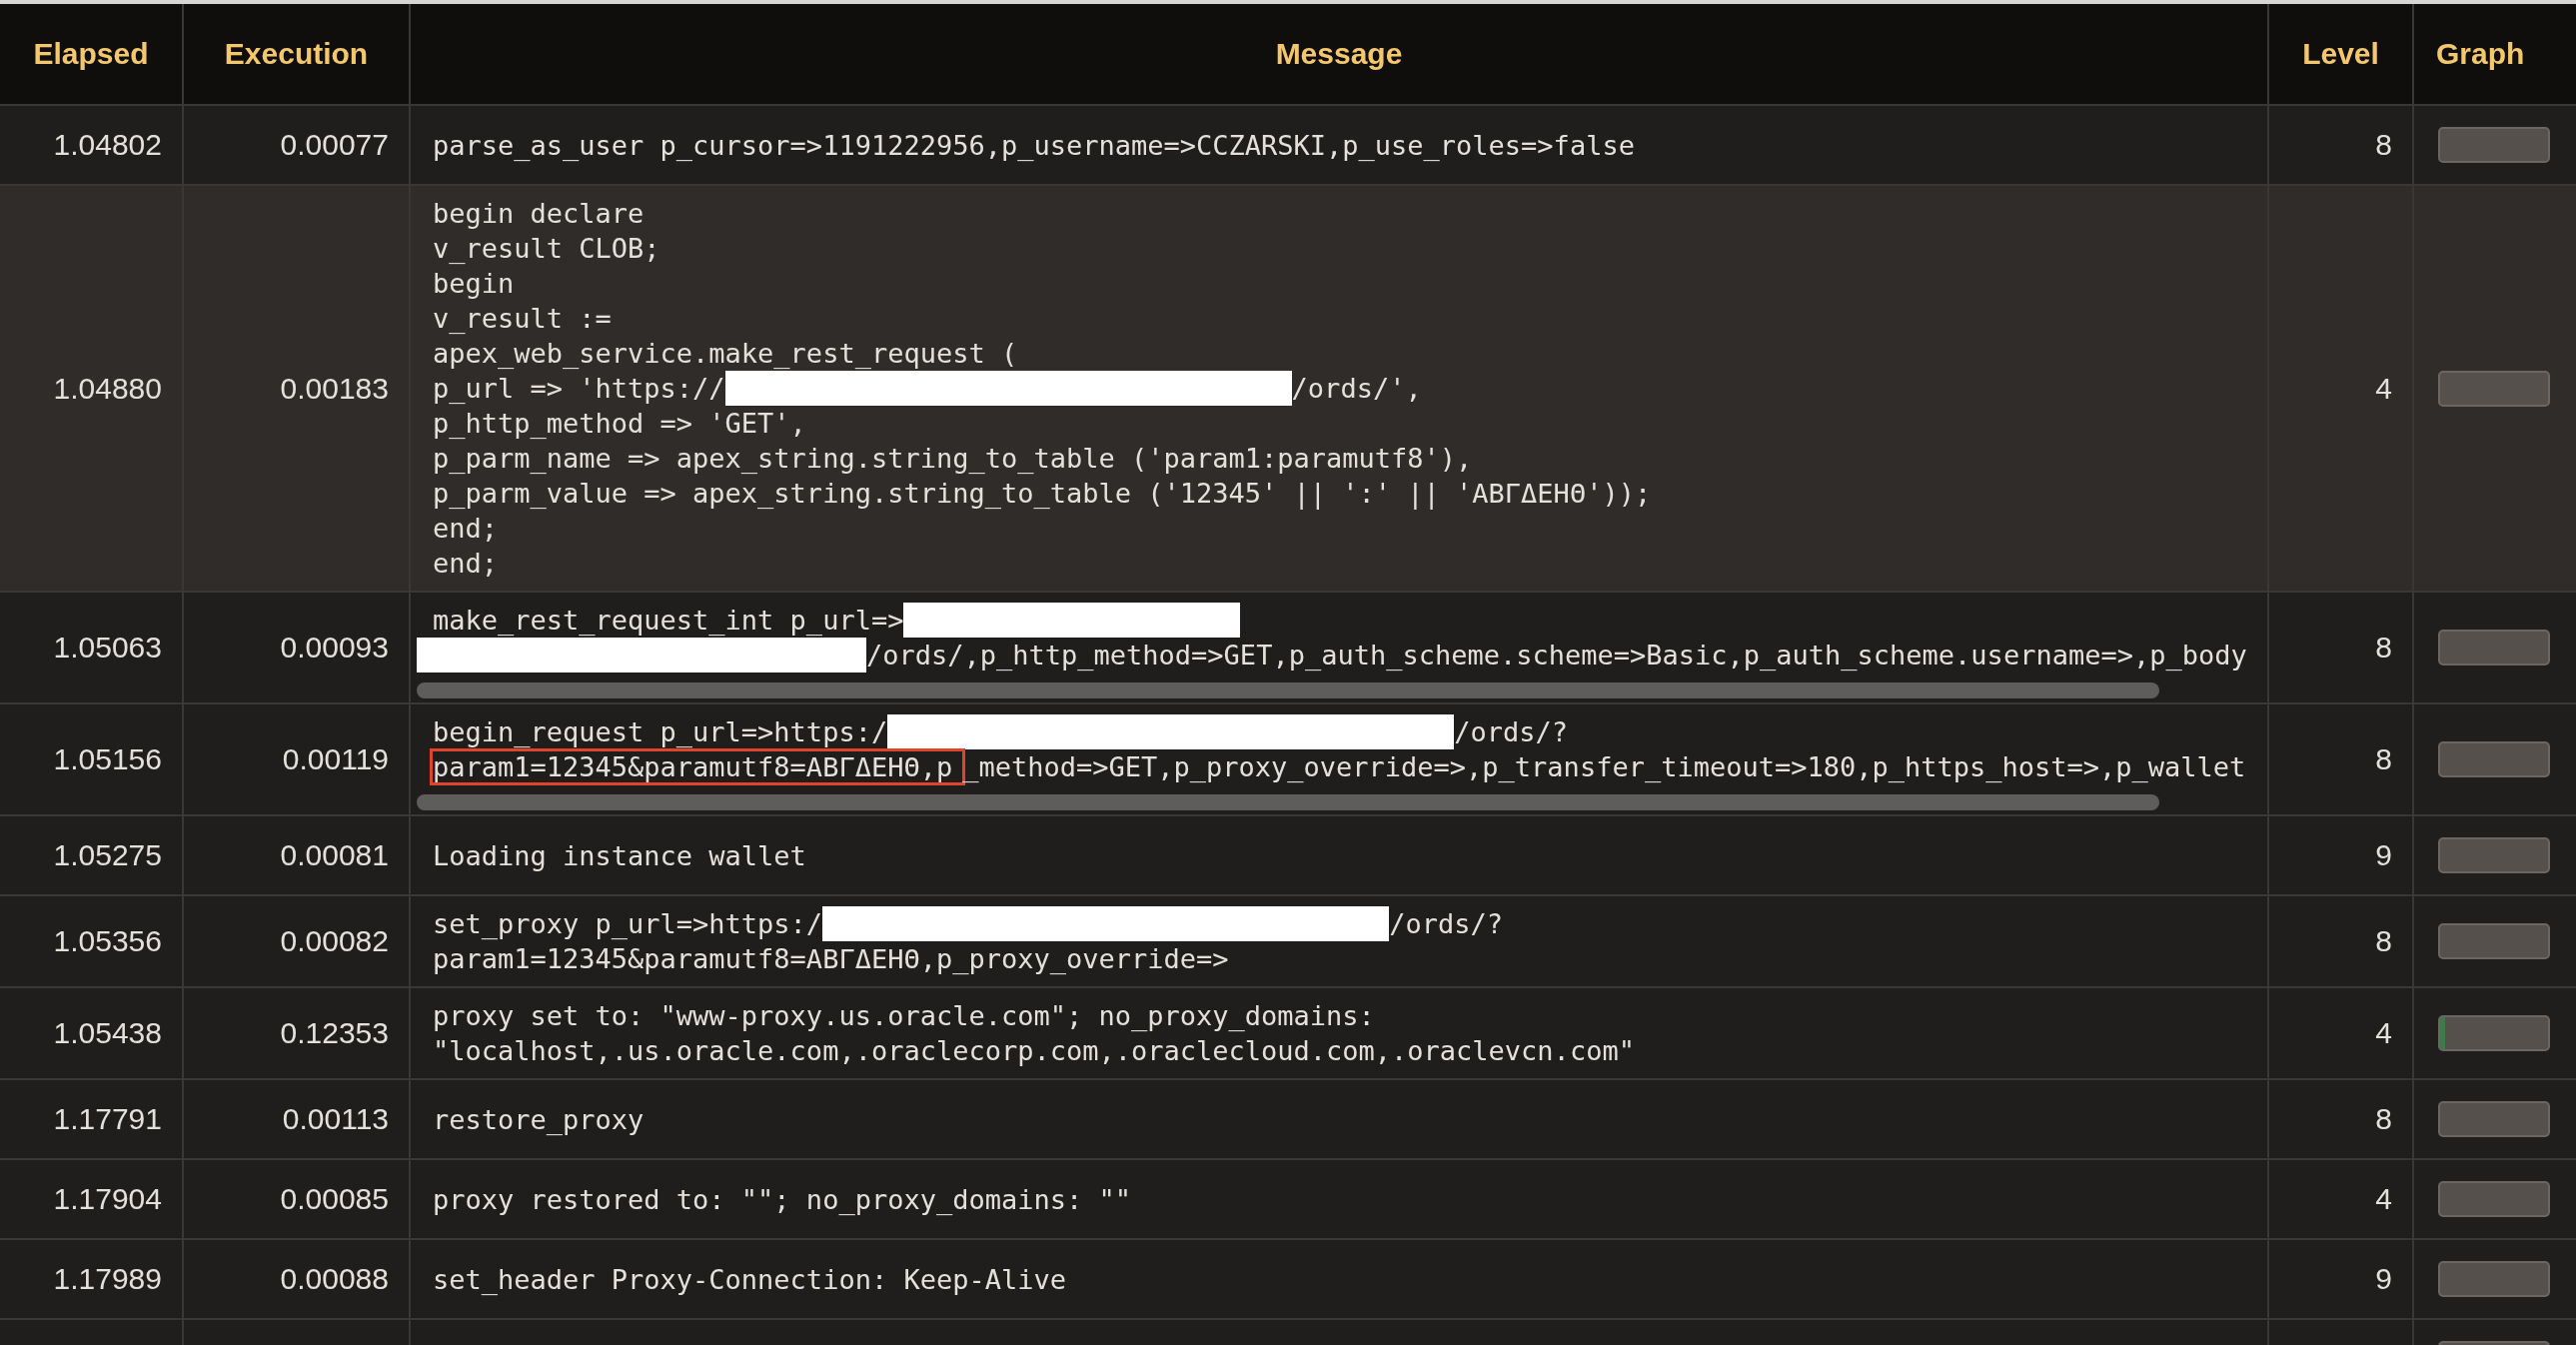 The image size is (2576, 1345). Describe the element at coordinates (538, 213) in the screenshot. I see `message-text: begin declare` at that location.